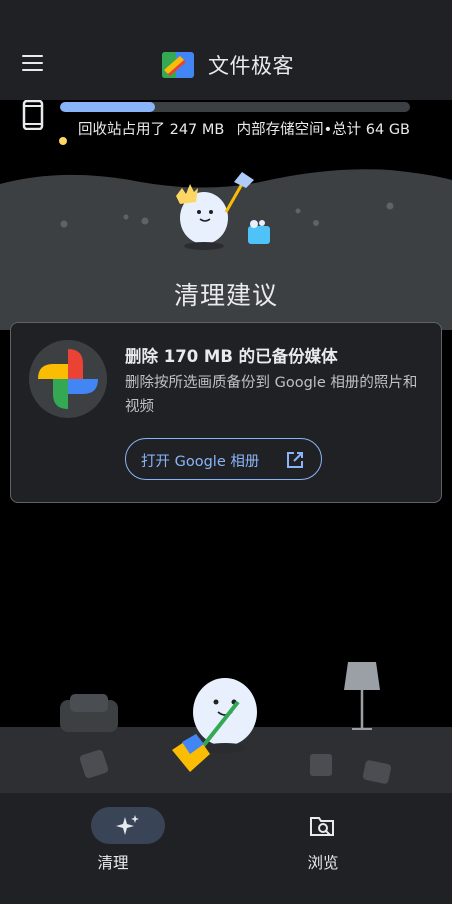 Image resolution: width=452 pixels, height=904 pixels. Describe the element at coordinates (225, 295) in the screenshot. I see `section-title: 清理建议` at that location.